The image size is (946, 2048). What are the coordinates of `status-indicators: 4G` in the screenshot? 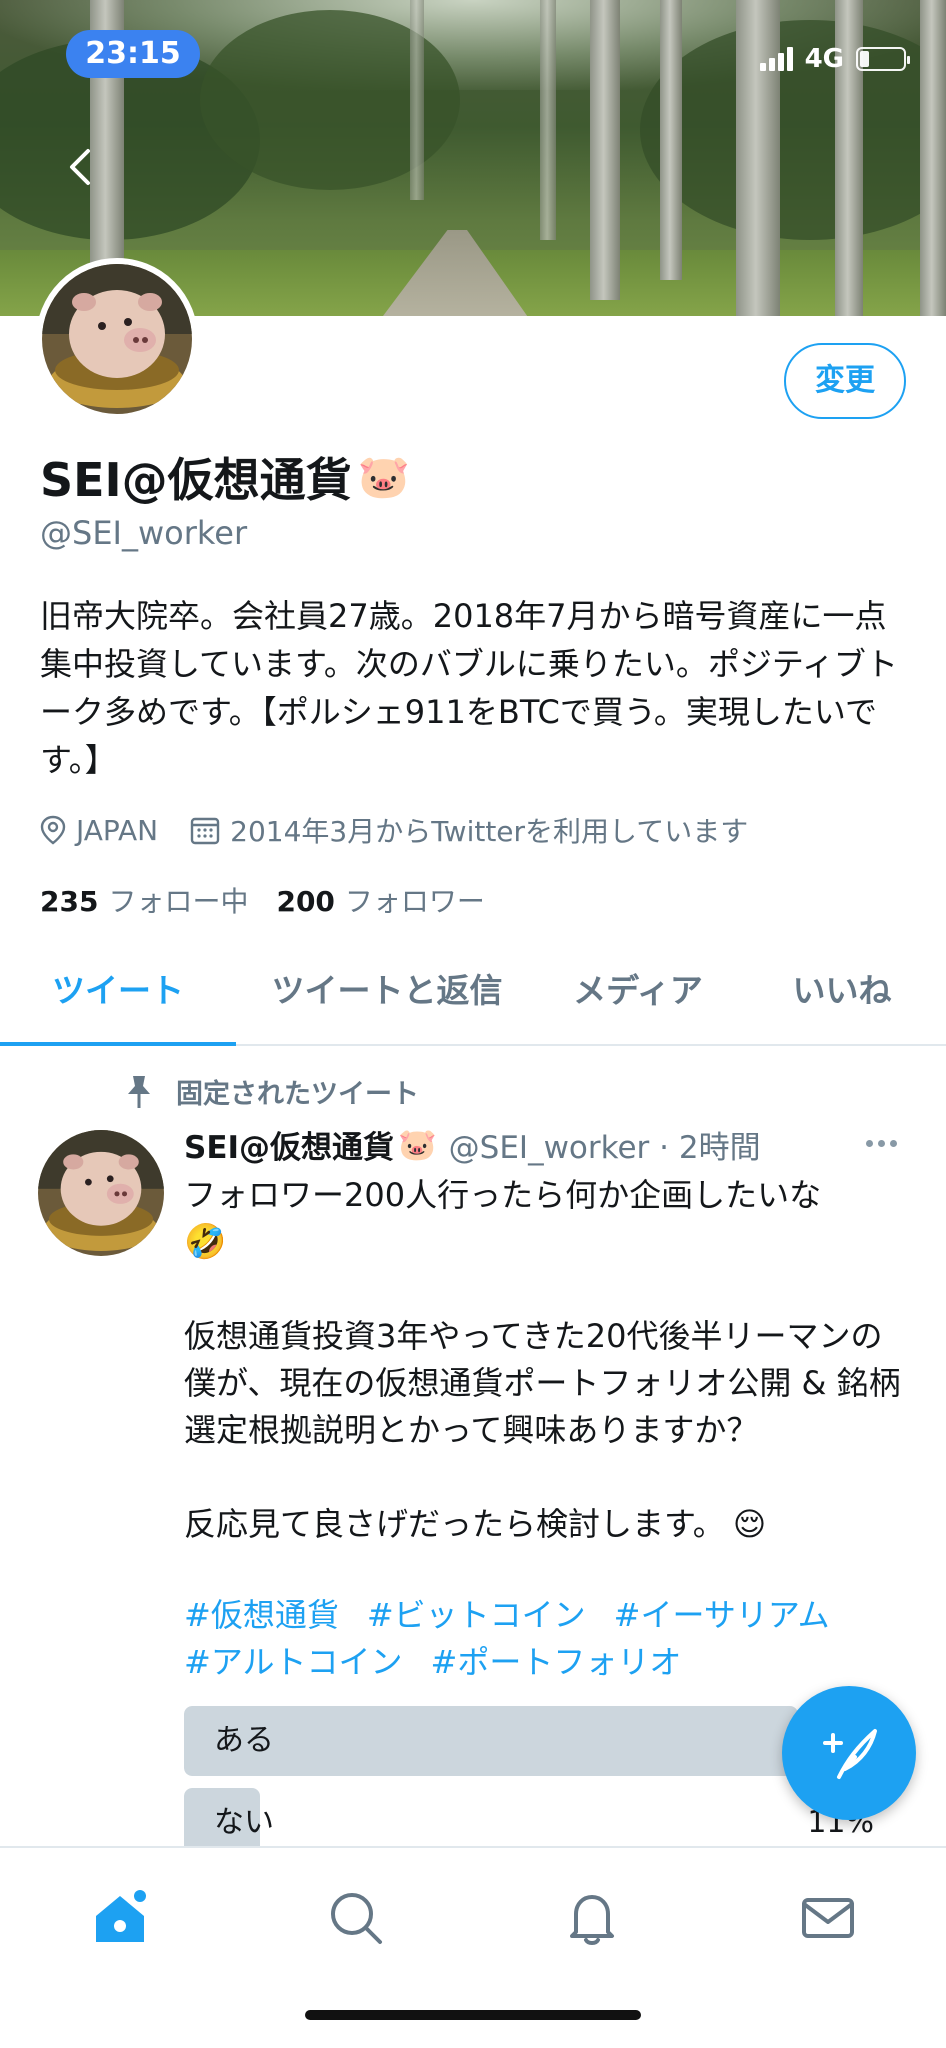 It's located at (834, 59).